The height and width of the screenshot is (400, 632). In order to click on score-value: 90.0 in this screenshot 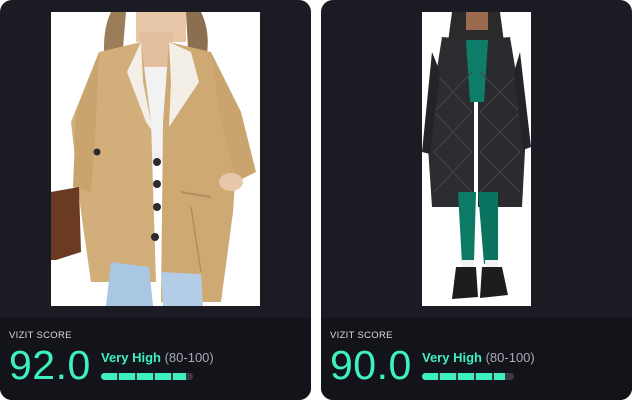, I will do `click(371, 365)`.